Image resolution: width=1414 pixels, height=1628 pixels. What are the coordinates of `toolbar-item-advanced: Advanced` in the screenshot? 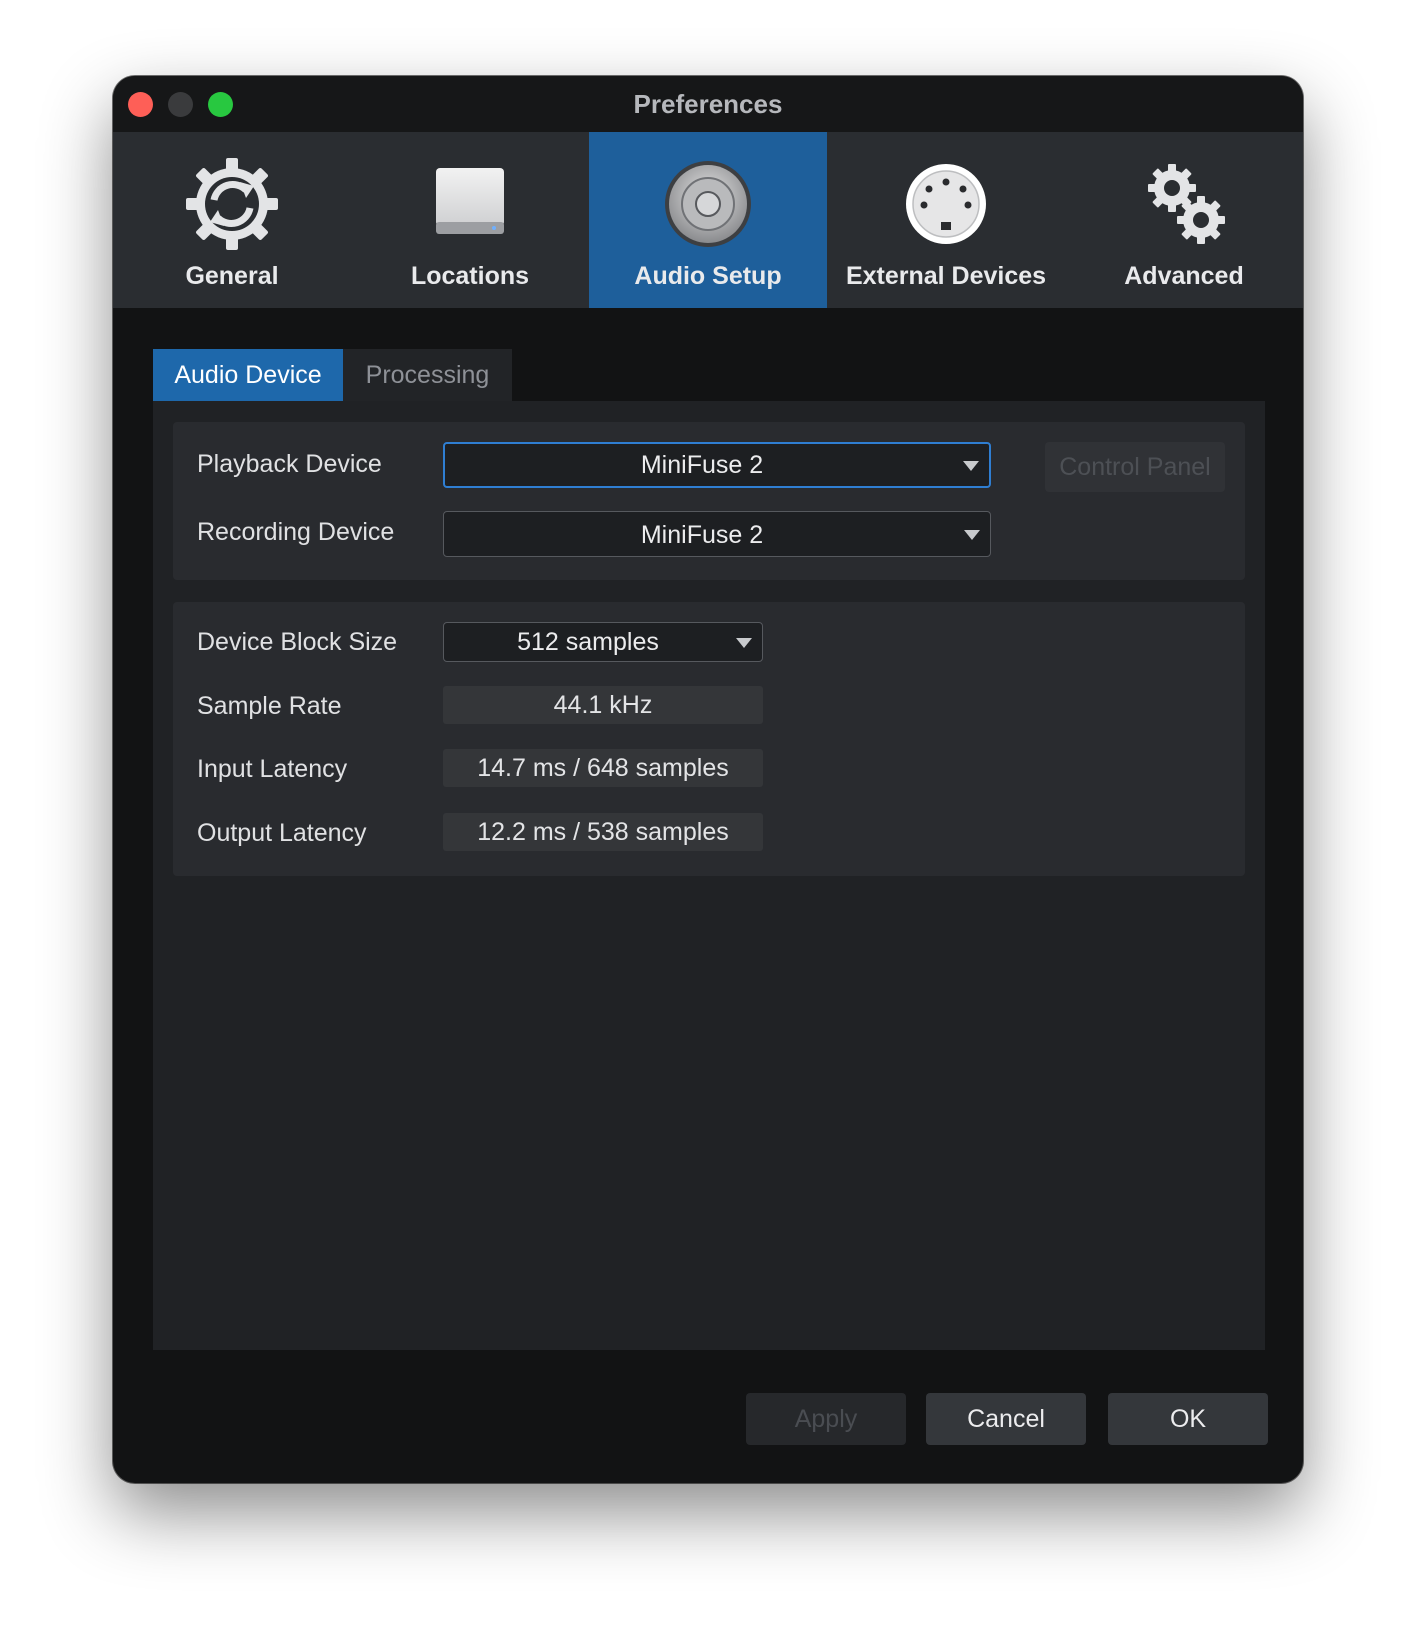 It's located at (1184, 220).